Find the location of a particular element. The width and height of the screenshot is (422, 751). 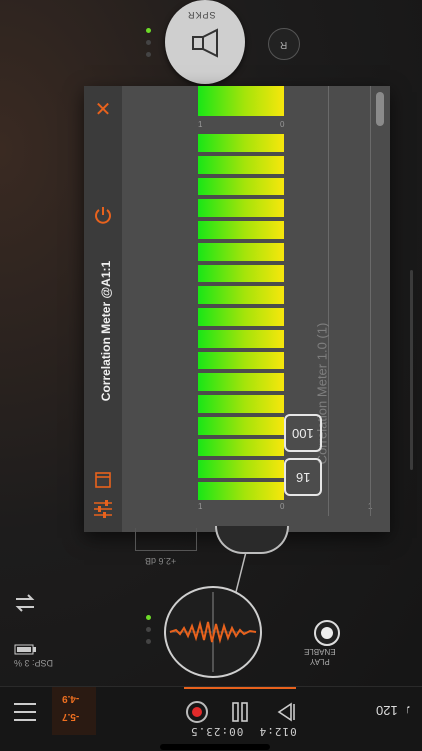

speaker-output-knob: SPKR is located at coordinates (205, 42).